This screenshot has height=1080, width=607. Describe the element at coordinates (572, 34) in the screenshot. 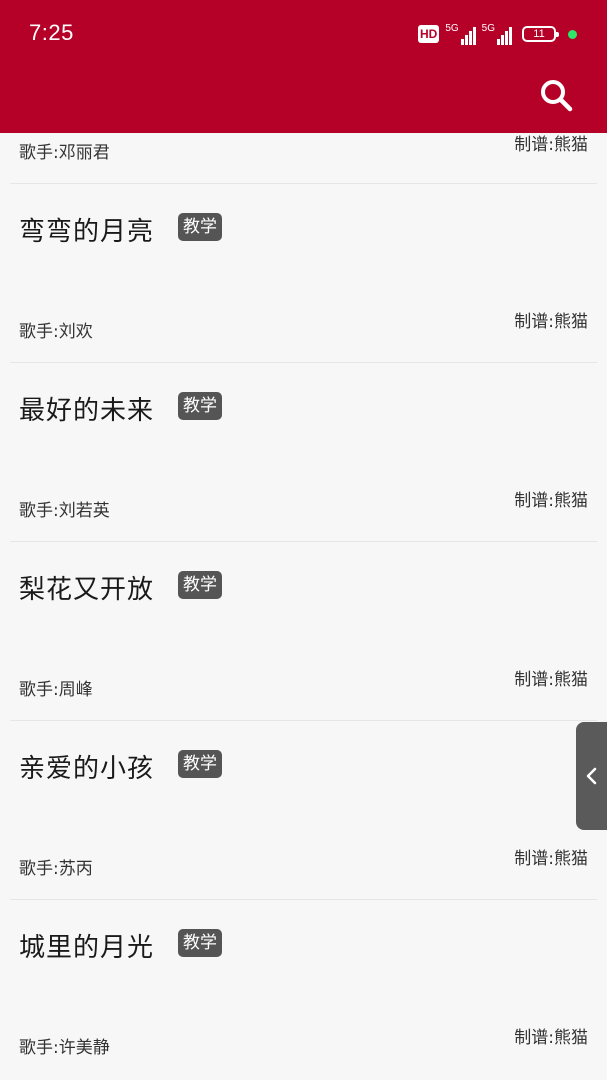

I see `status-dot` at that location.